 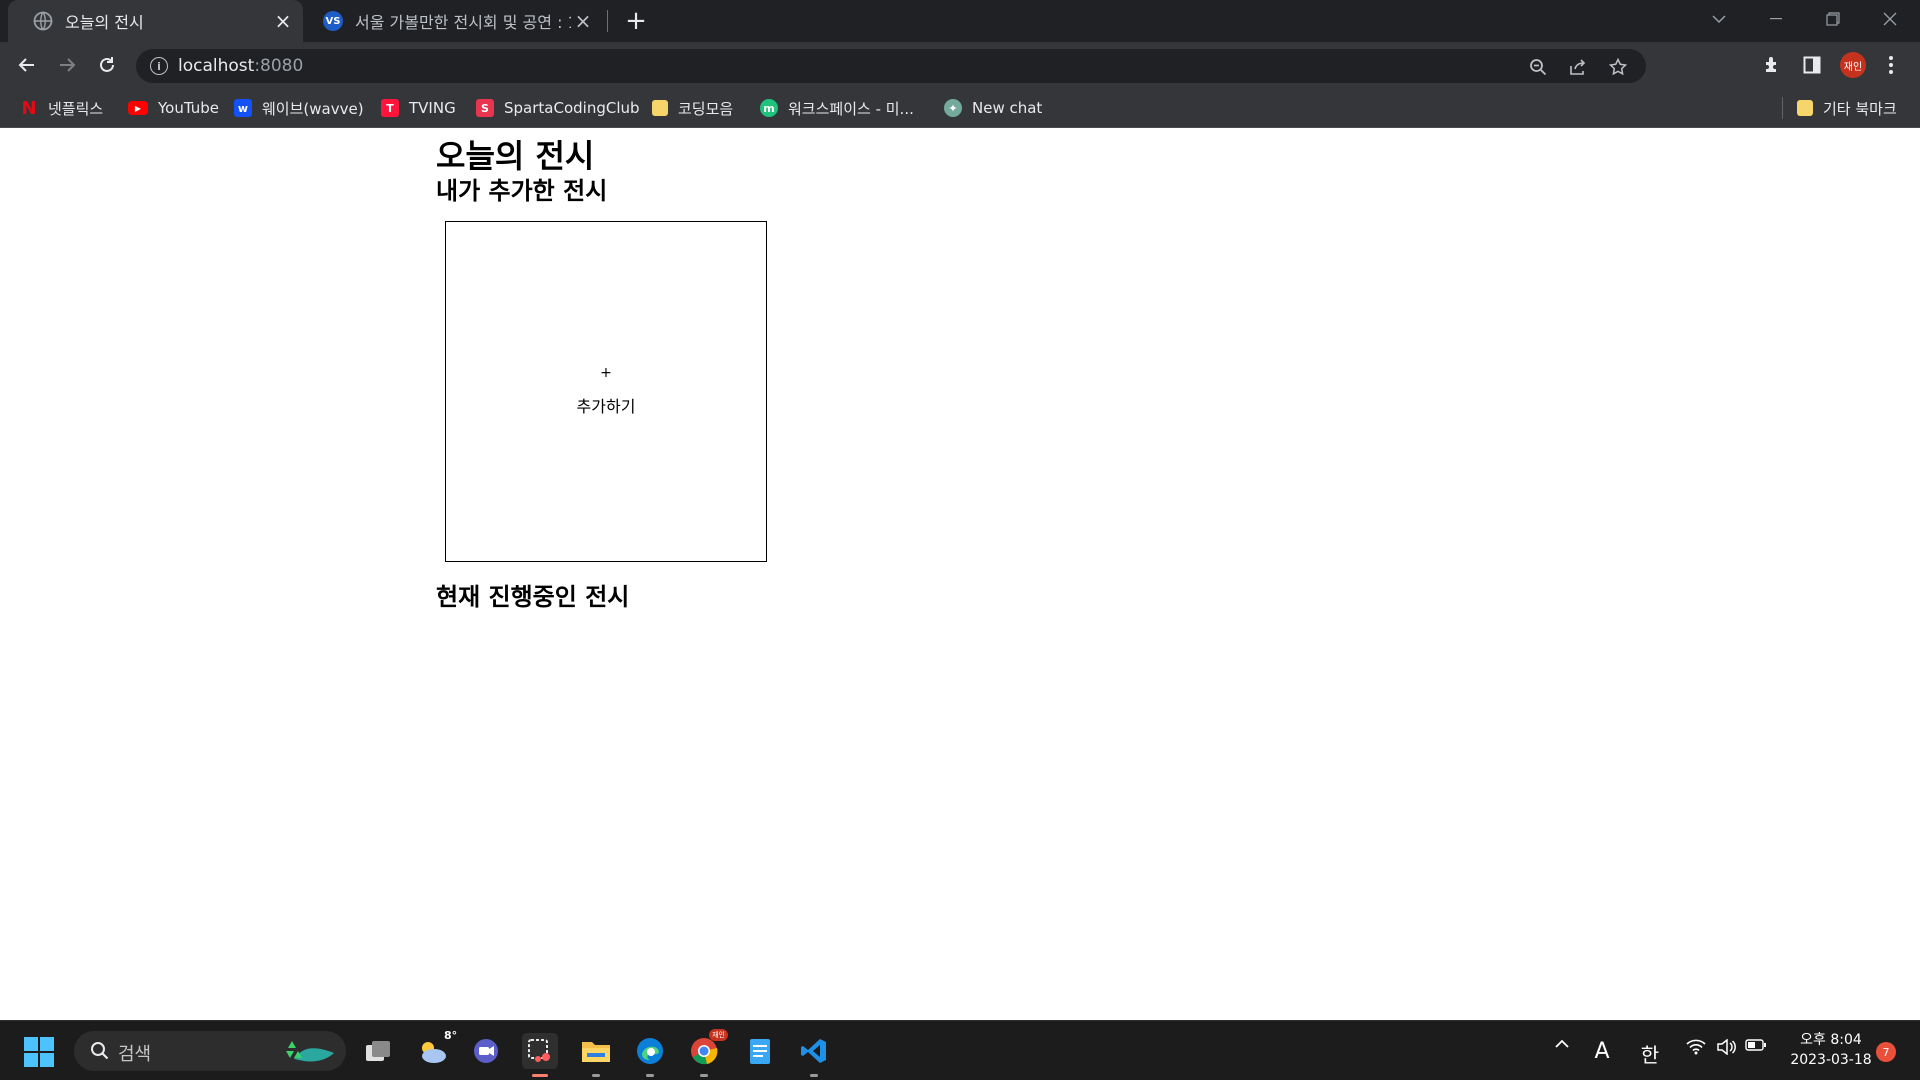 What do you see at coordinates (572, 108) in the screenshot?
I see `bookmark-label: SpartaCodingClub` at bounding box center [572, 108].